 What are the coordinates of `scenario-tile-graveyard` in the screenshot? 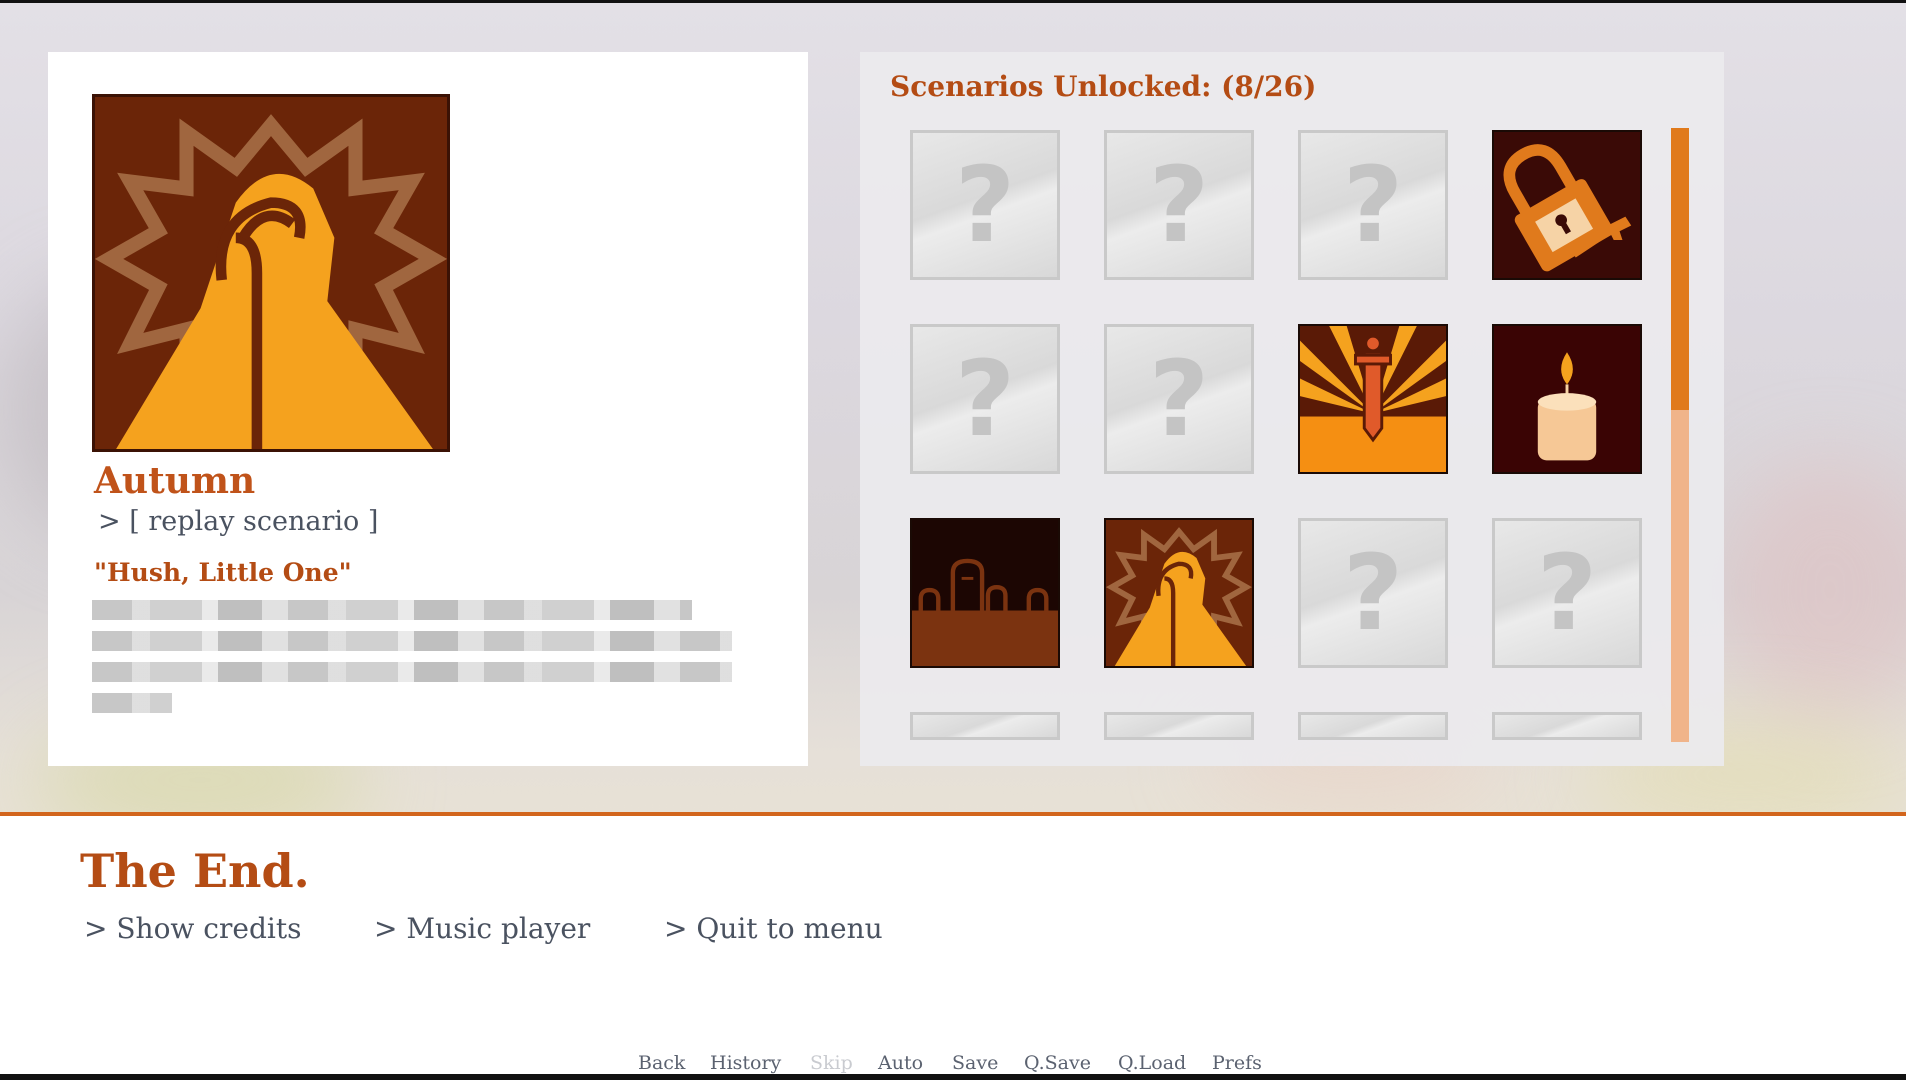 It's located at (985, 593).